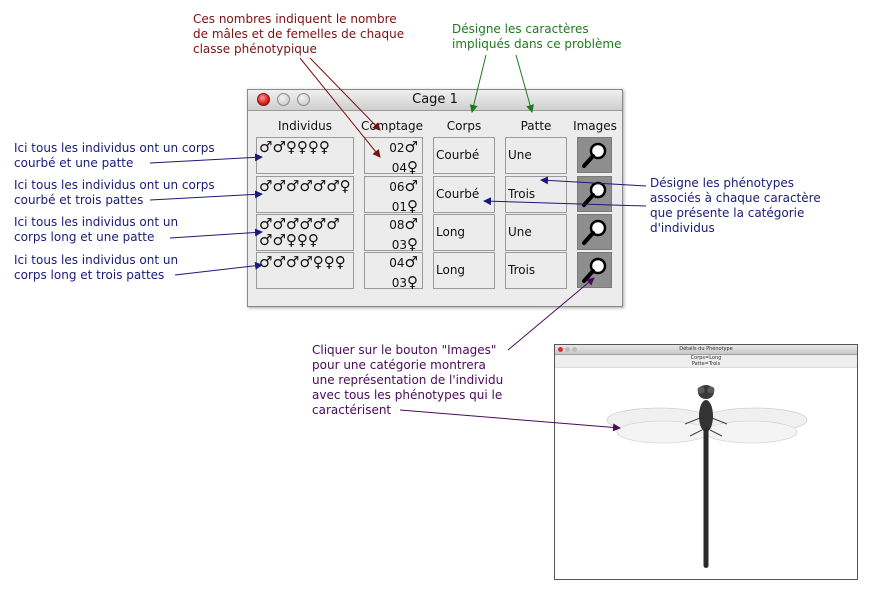  Describe the element at coordinates (206, 195) in the screenshot. I see `arrow-to-row2` at that location.